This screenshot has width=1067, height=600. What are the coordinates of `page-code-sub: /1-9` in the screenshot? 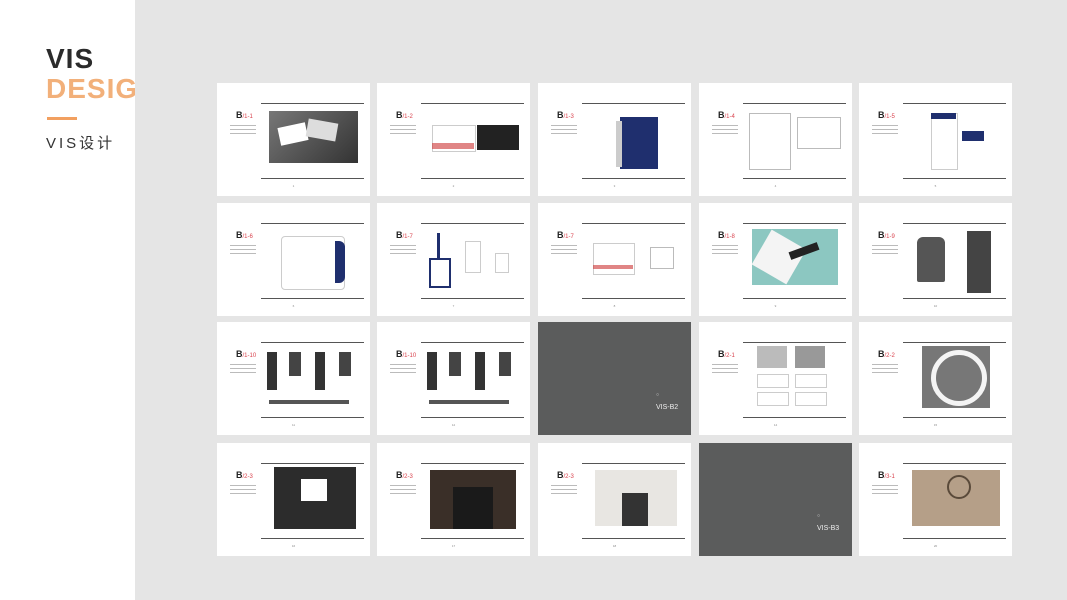 It's located at (889, 237).